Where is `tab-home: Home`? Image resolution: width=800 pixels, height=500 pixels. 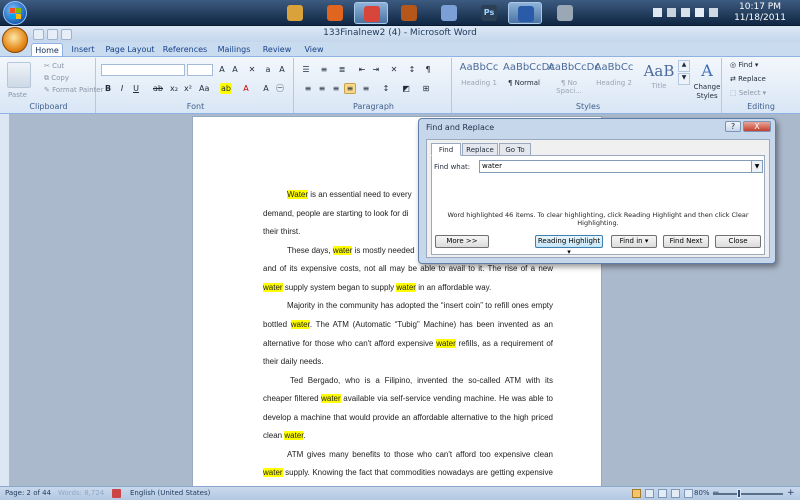 tab-home: Home is located at coordinates (47, 50).